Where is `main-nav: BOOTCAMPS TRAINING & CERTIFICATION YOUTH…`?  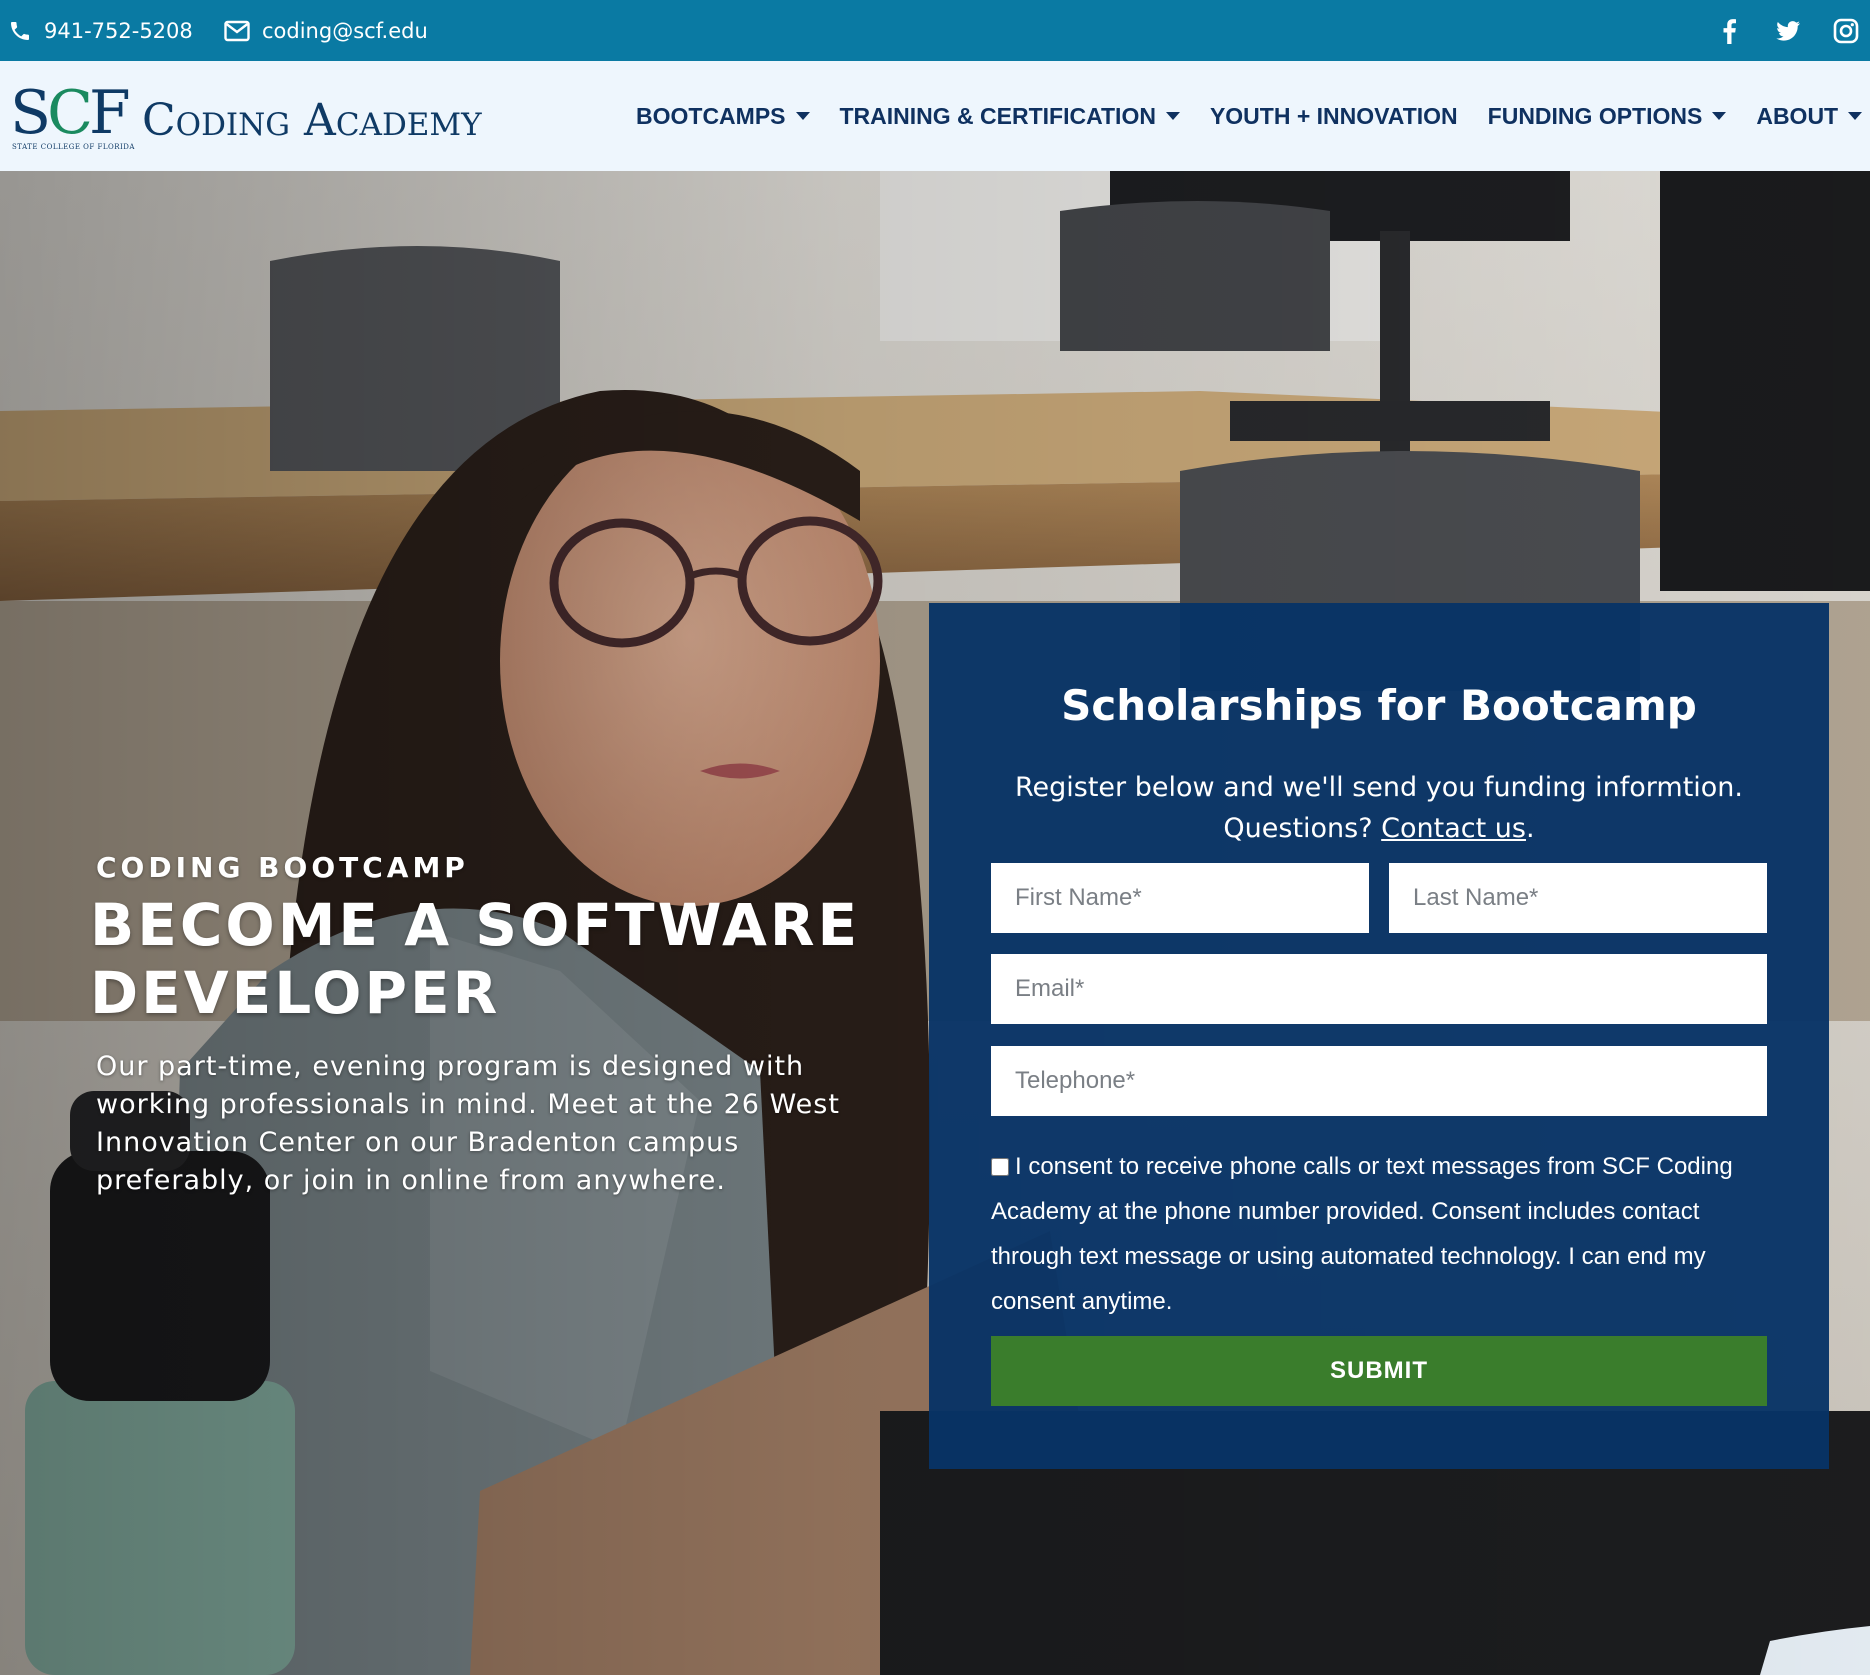 main-nav: BOOTCAMPS TRAINING & CERTIFICATION YOUTH… is located at coordinates (1253, 116).